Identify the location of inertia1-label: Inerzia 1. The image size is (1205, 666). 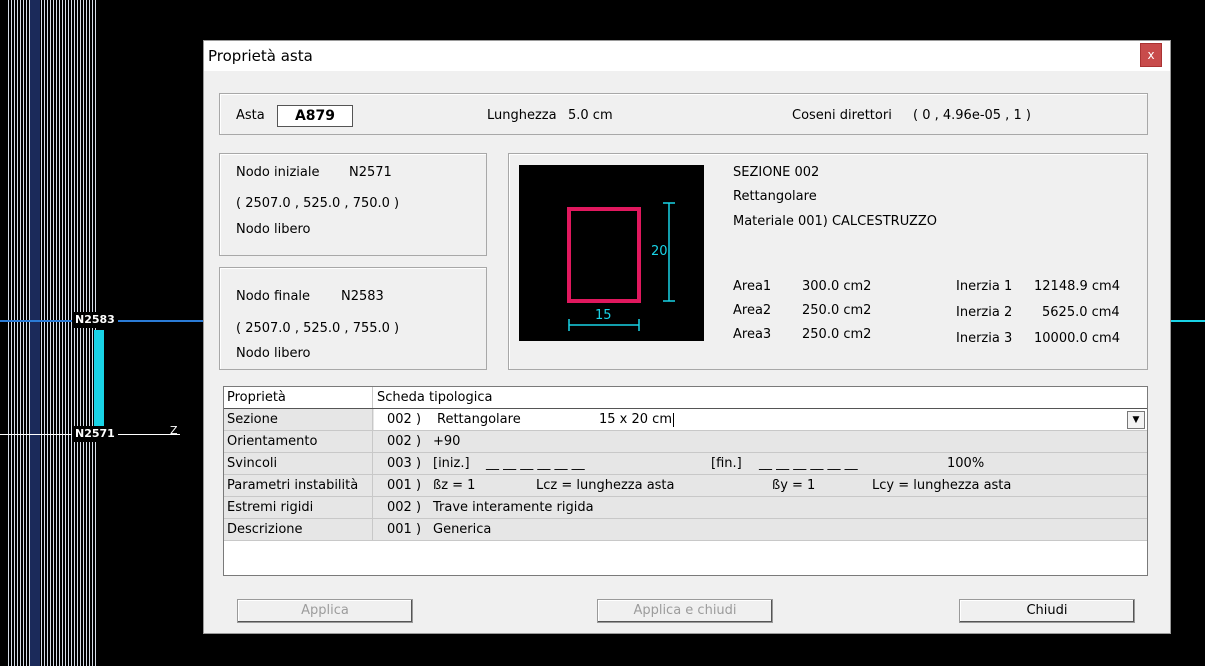
(984, 286).